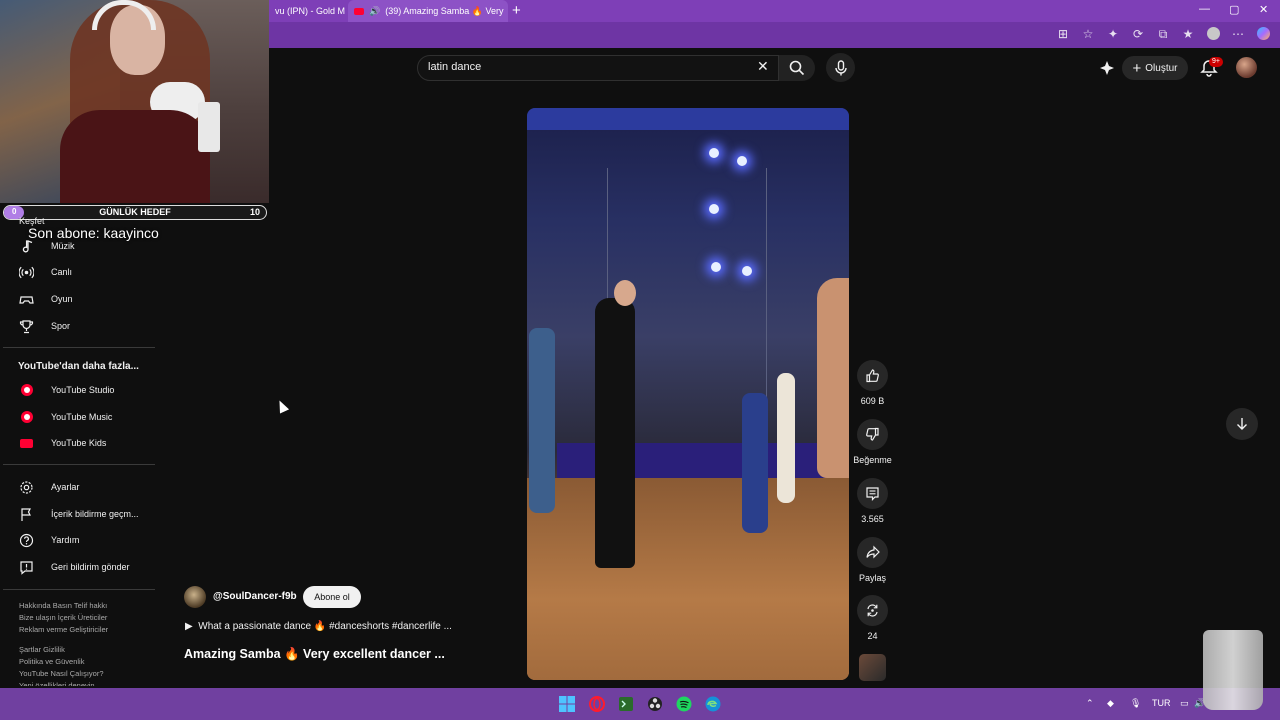 This screenshot has width=1280, height=720. What do you see at coordinates (1063, 35) in the screenshot?
I see `app-available-icon: ⊞` at bounding box center [1063, 35].